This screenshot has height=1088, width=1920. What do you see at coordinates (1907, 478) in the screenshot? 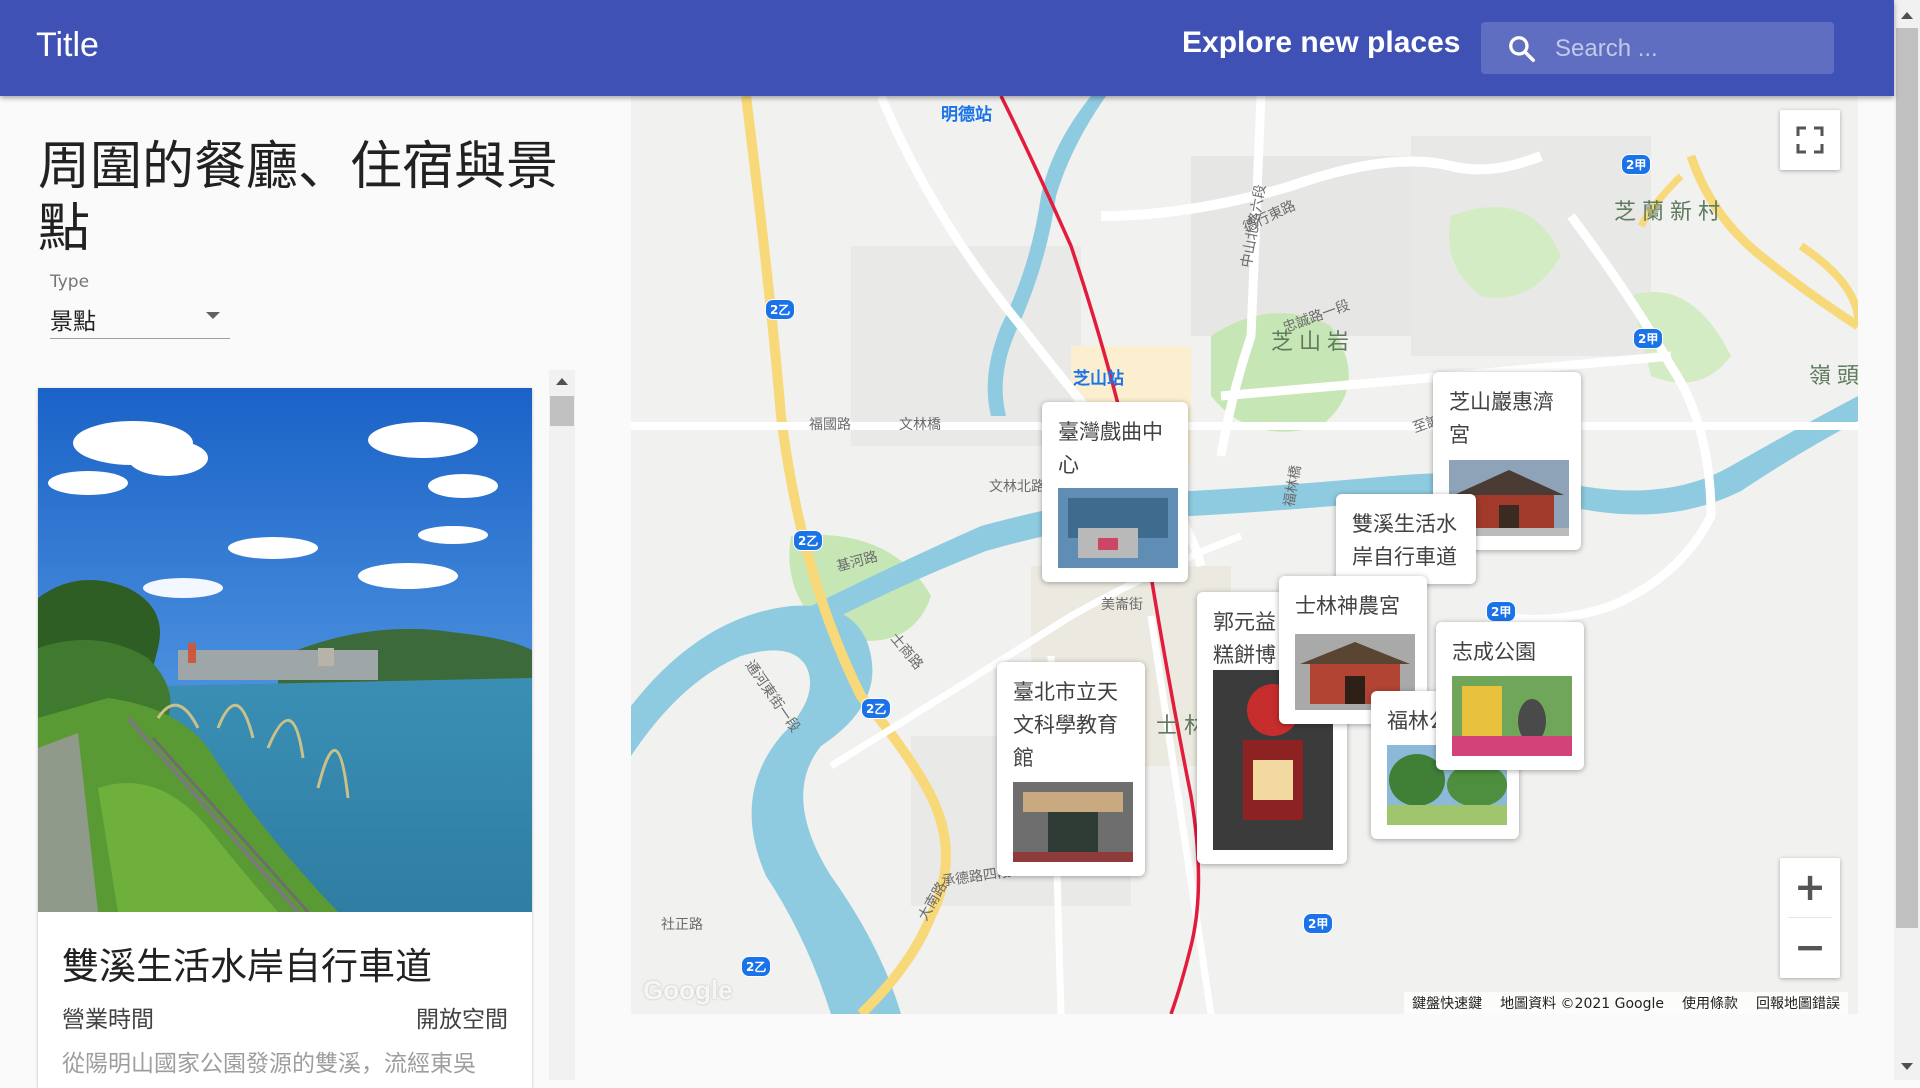
I see `page-scrollbar-thumb` at bounding box center [1907, 478].